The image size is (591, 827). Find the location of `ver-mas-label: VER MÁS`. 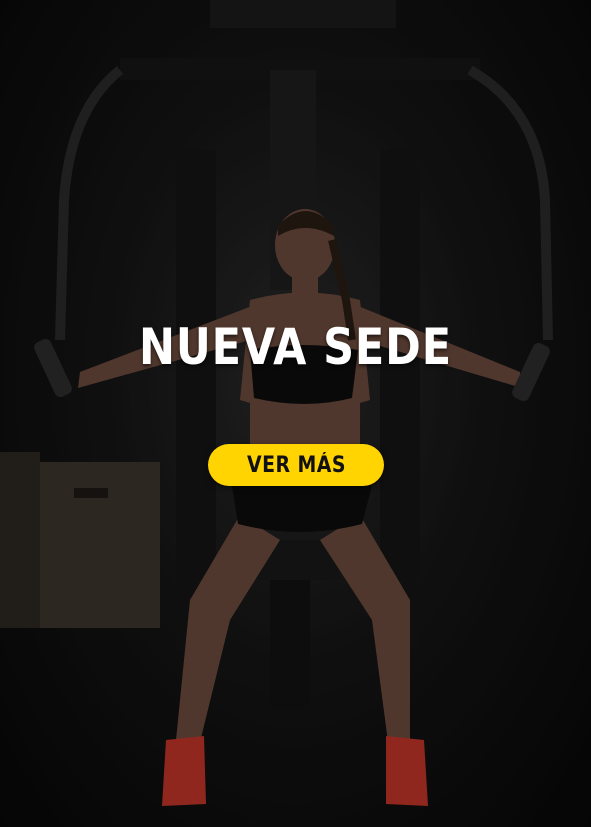

ver-mas-label: VER MÁS is located at coordinates (296, 465).